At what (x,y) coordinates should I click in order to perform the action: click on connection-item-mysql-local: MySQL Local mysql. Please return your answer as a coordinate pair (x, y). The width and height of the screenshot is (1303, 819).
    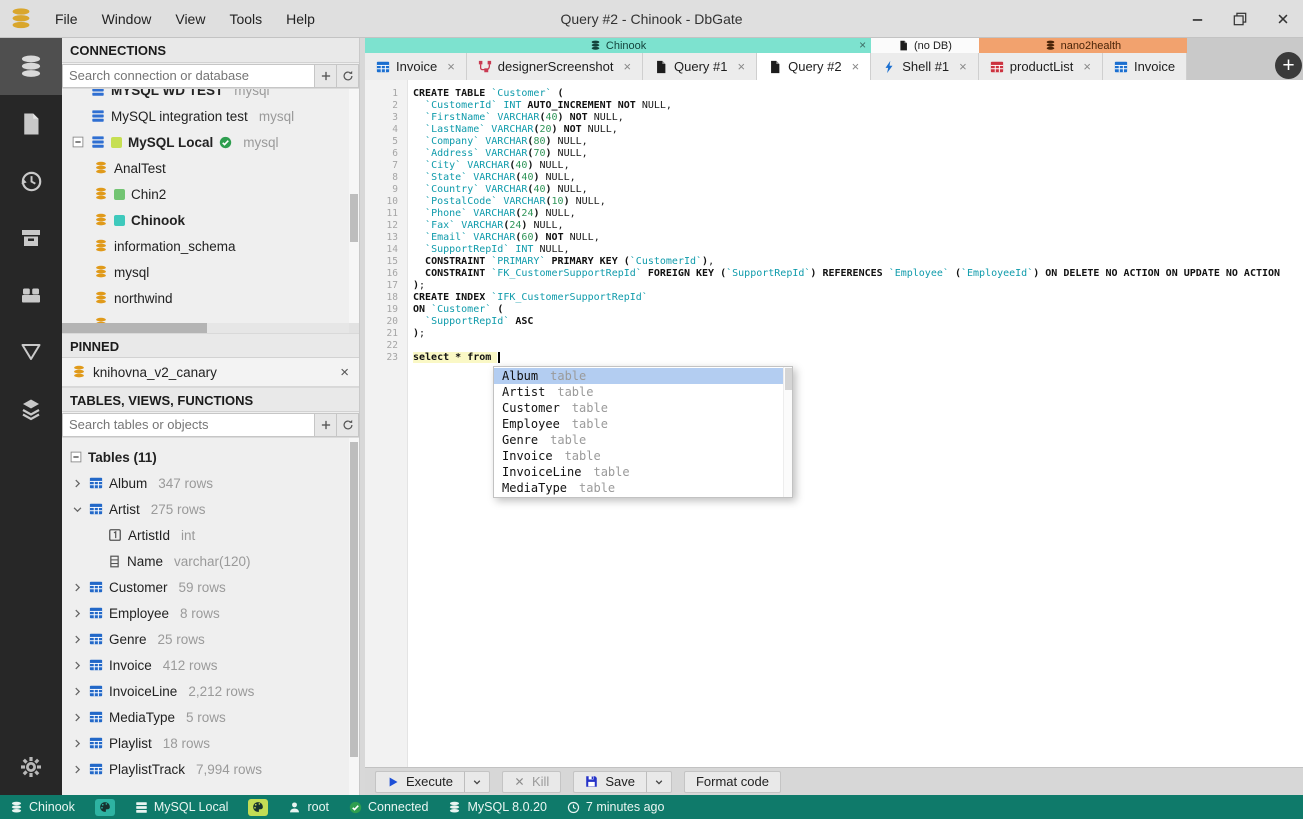
    Looking at the image, I should click on (210, 142).